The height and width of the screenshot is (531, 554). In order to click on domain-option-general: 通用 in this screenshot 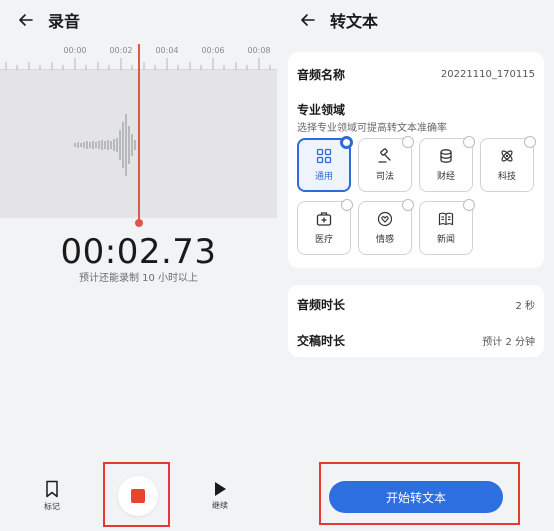, I will do `click(325, 164)`.